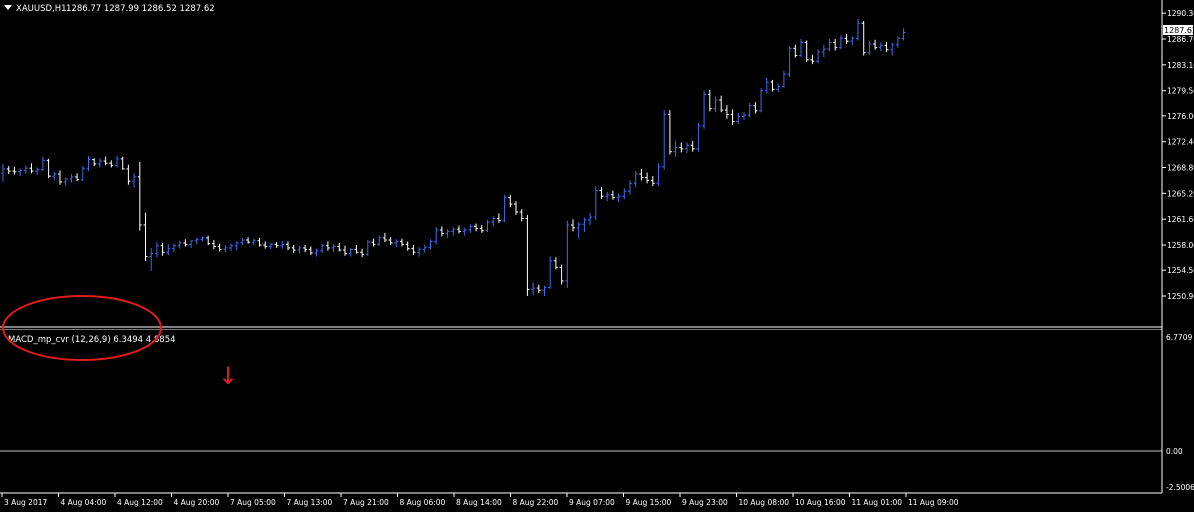  What do you see at coordinates (1180, 296) in the screenshot?
I see `price-tick-label: 1250.90` at bounding box center [1180, 296].